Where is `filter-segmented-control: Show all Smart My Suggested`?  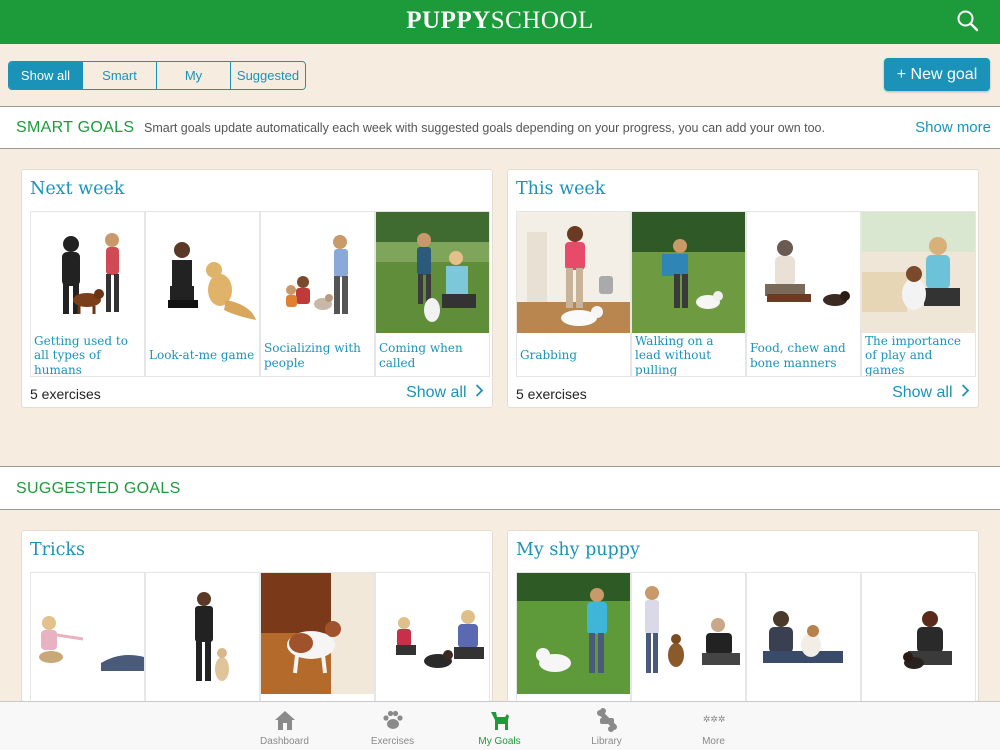 filter-segmented-control: Show all Smart My Suggested is located at coordinates (157, 75).